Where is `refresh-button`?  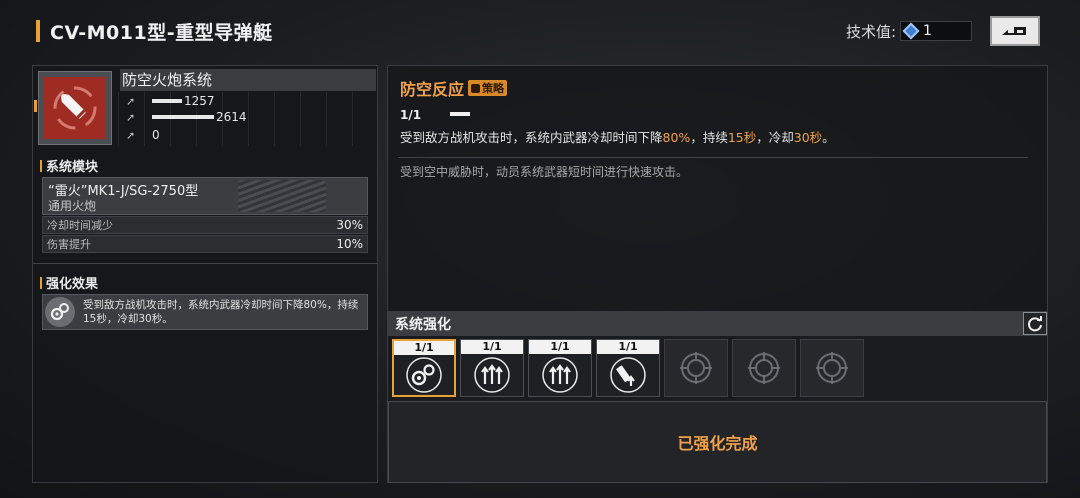
refresh-button is located at coordinates (1035, 323).